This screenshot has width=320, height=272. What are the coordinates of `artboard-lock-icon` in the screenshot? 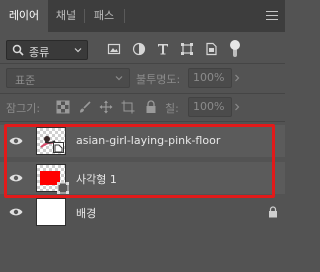 It's located at (128, 107).